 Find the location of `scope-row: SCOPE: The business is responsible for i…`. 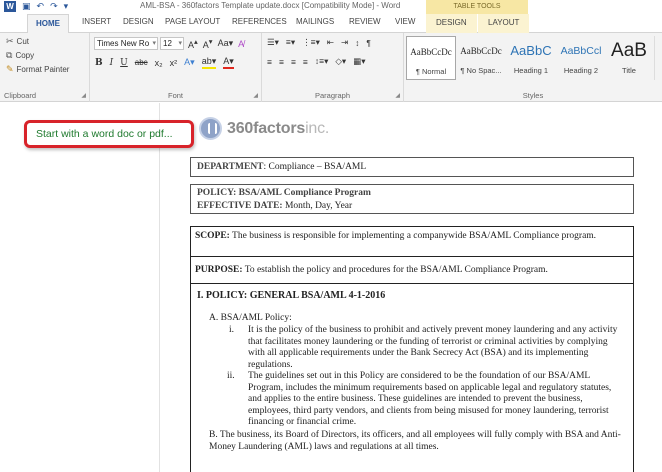

scope-row: SCOPE: The business is responsible for i… is located at coordinates (412, 242).